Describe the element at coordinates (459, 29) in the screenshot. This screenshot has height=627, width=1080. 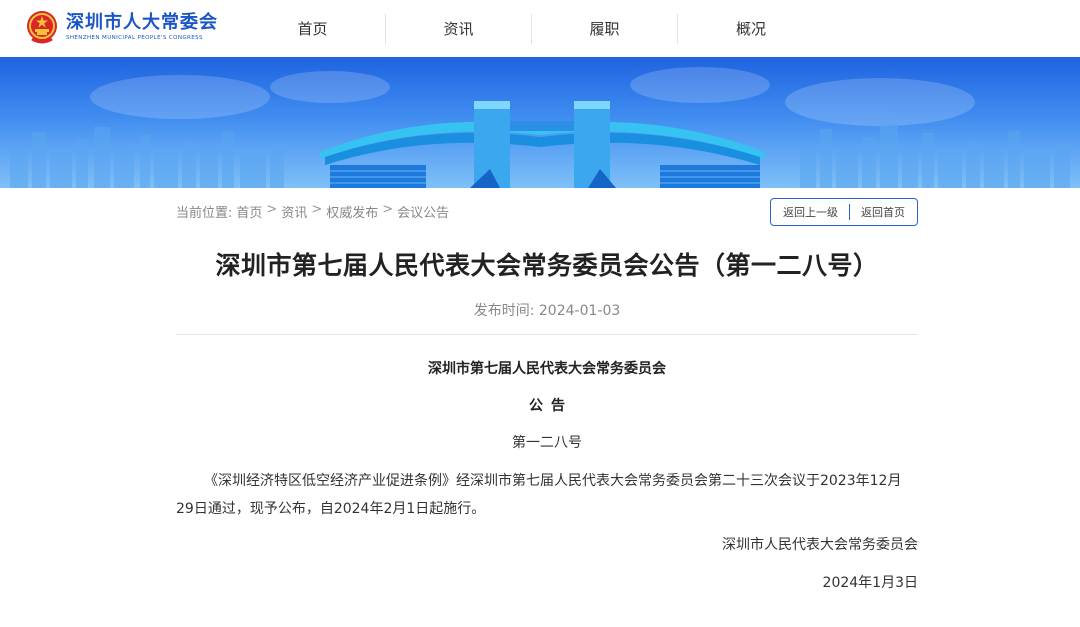
I see `nav-news: 资讯` at that location.